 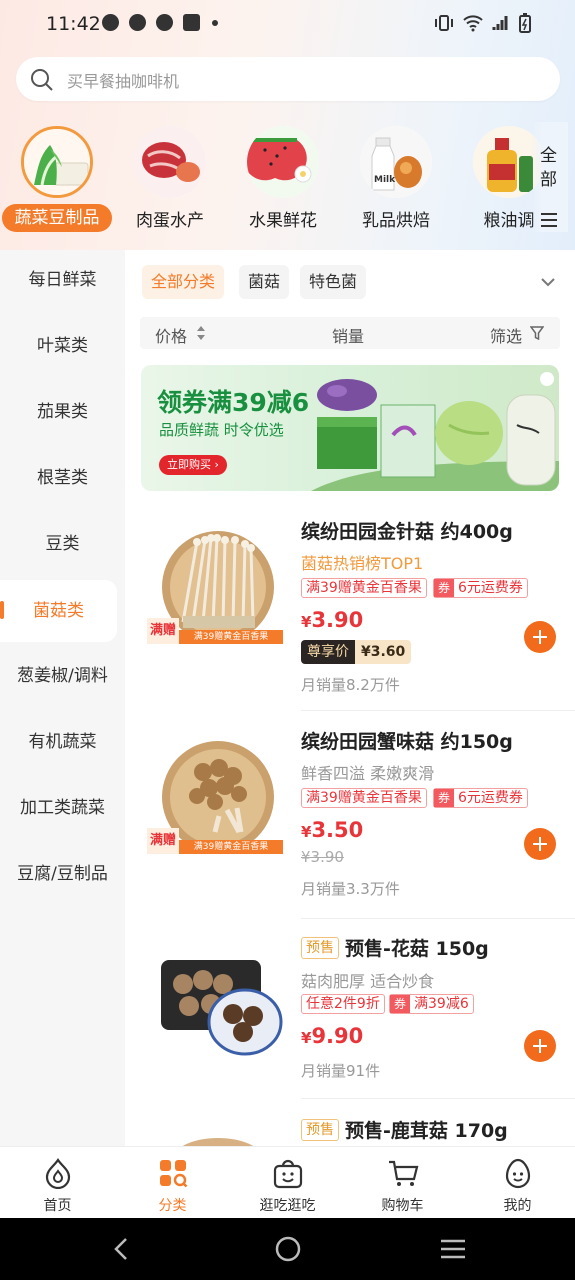 What do you see at coordinates (320, 948) in the screenshot?
I see `presale-badge: 预售` at bounding box center [320, 948].